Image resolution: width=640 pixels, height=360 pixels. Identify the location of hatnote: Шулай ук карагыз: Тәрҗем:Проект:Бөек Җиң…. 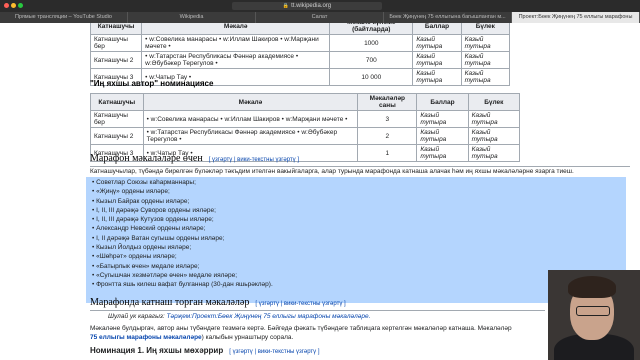
(239, 316).